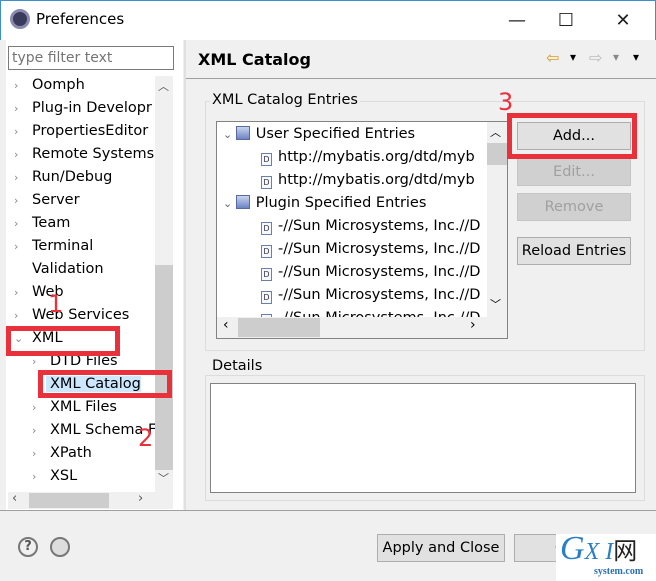 The width and height of the screenshot is (656, 581). Describe the element at coordinates (595, 57) in the screenshot. I see `forward-icon: ⇨` at that location.